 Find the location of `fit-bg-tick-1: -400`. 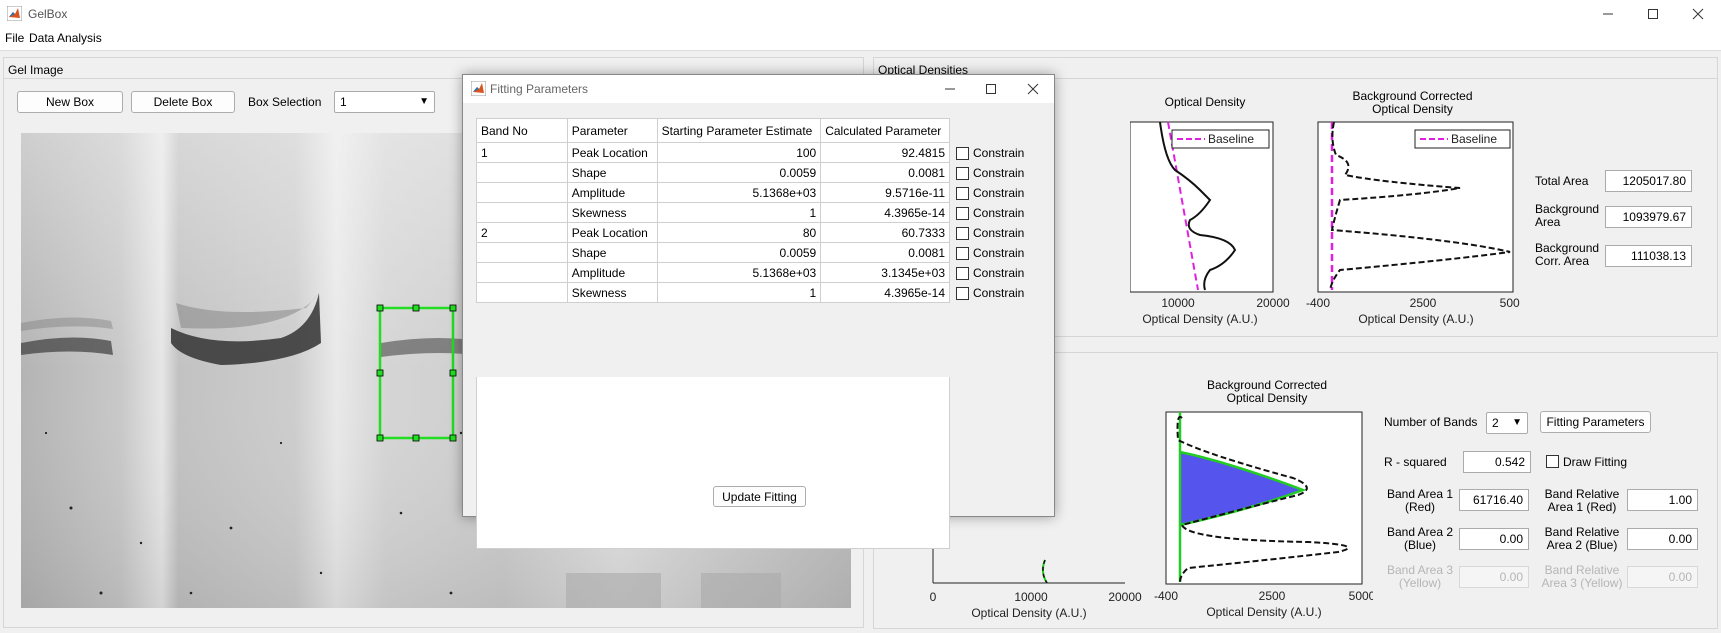

fit-bg-tick-1: -400 is located at coordinates (1166, 596).